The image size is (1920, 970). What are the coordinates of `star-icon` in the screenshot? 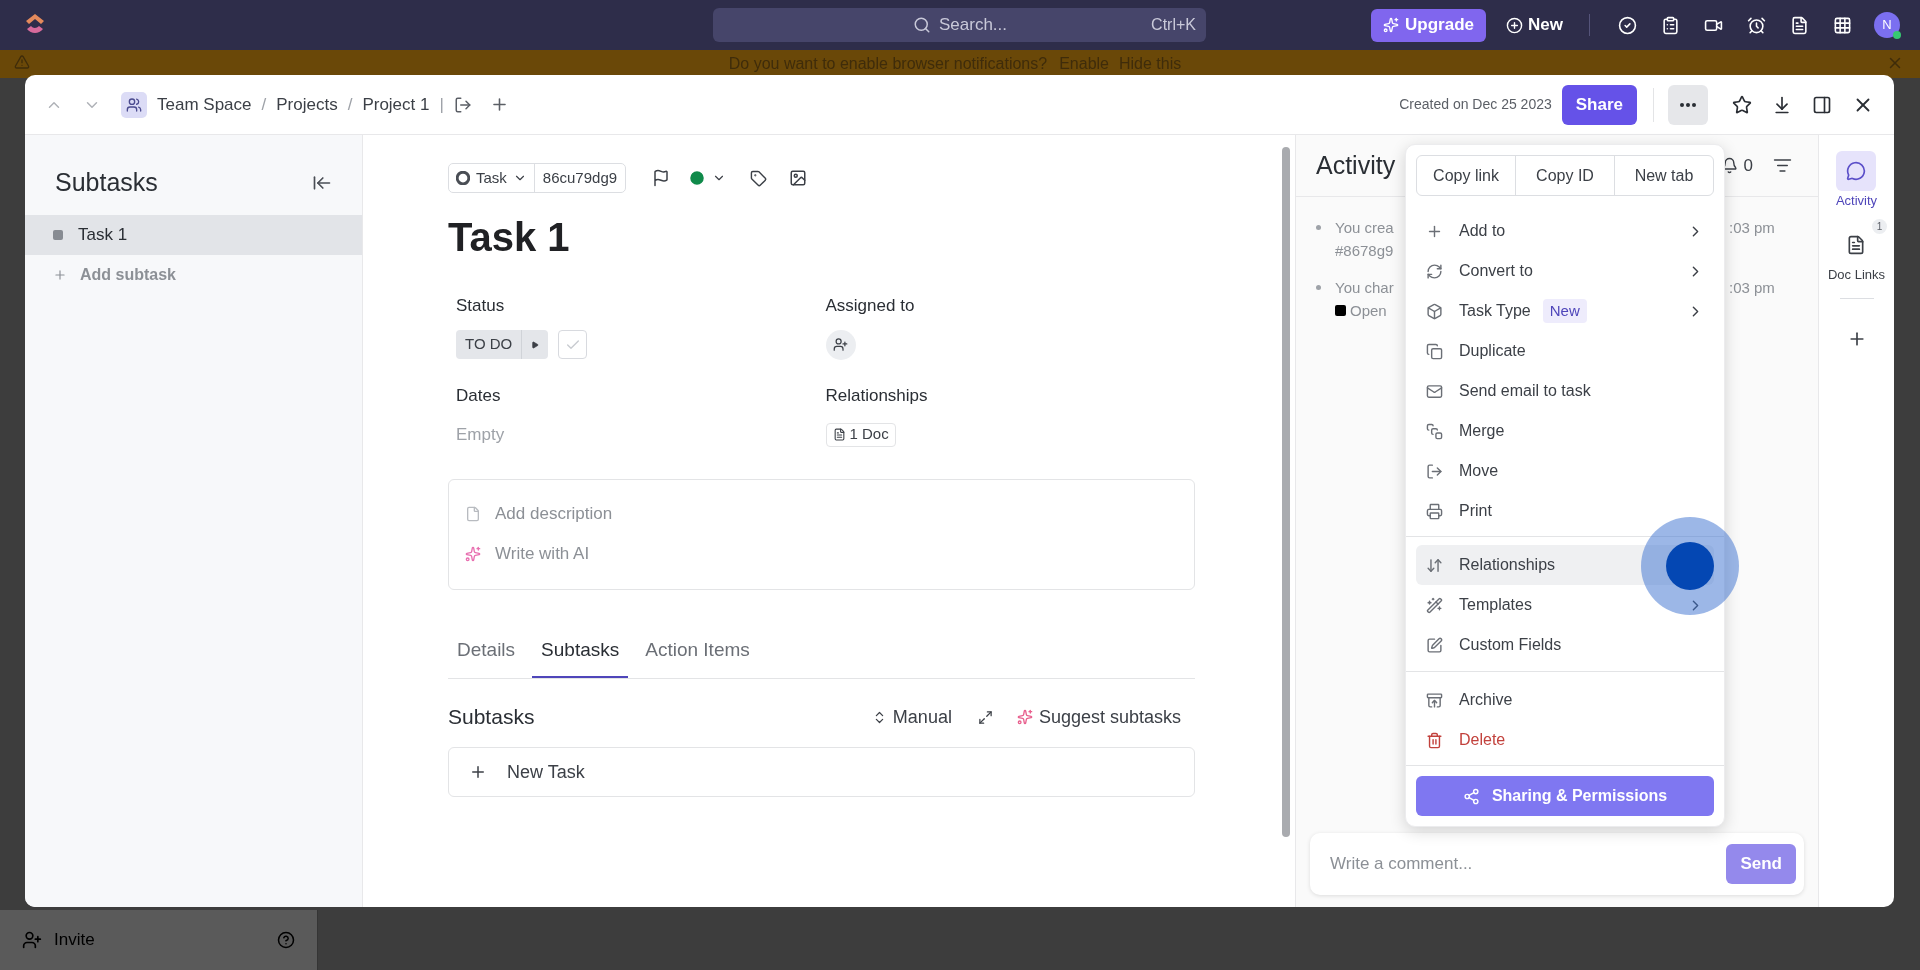 It's located at (1742, 104).